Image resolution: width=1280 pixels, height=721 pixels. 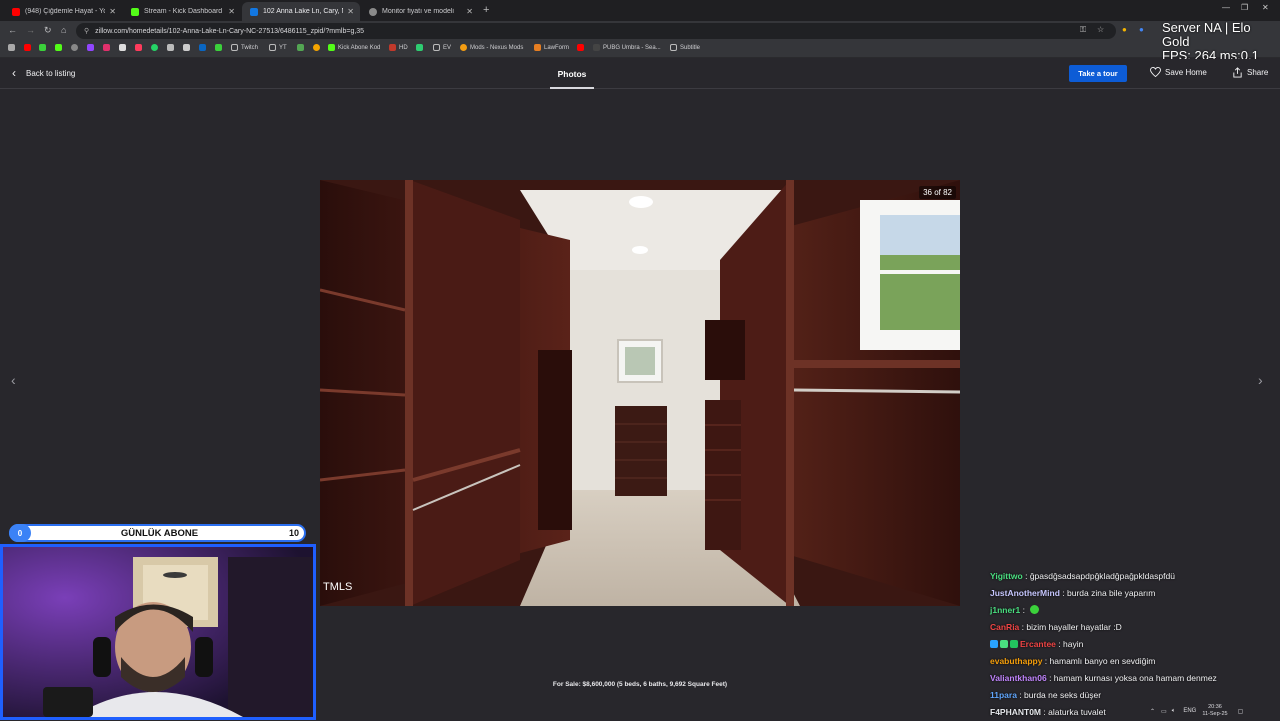 I want to click on share-button: Share, so click(x=1250, y=72).